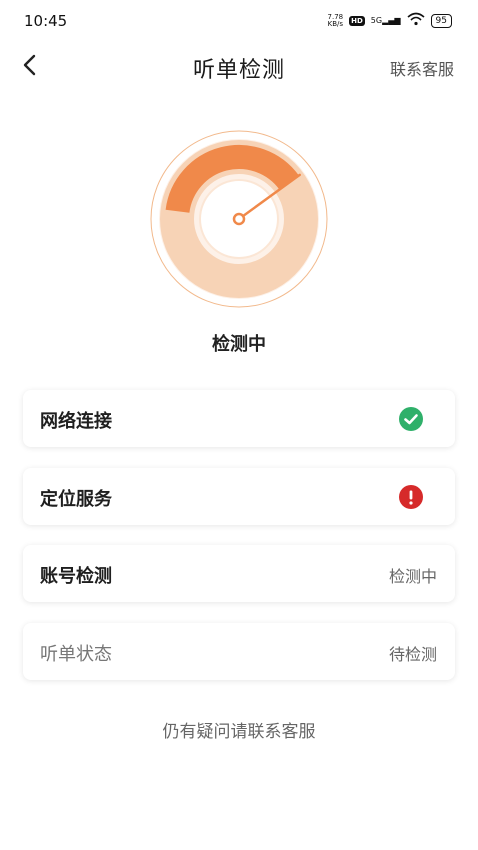 This screenshot has width=478, height=850. What do you see at coordinates (239, 66) in the screenshot?
I see `nav-bar: 听单检测 联系客服` at bounding box center [239, 66].